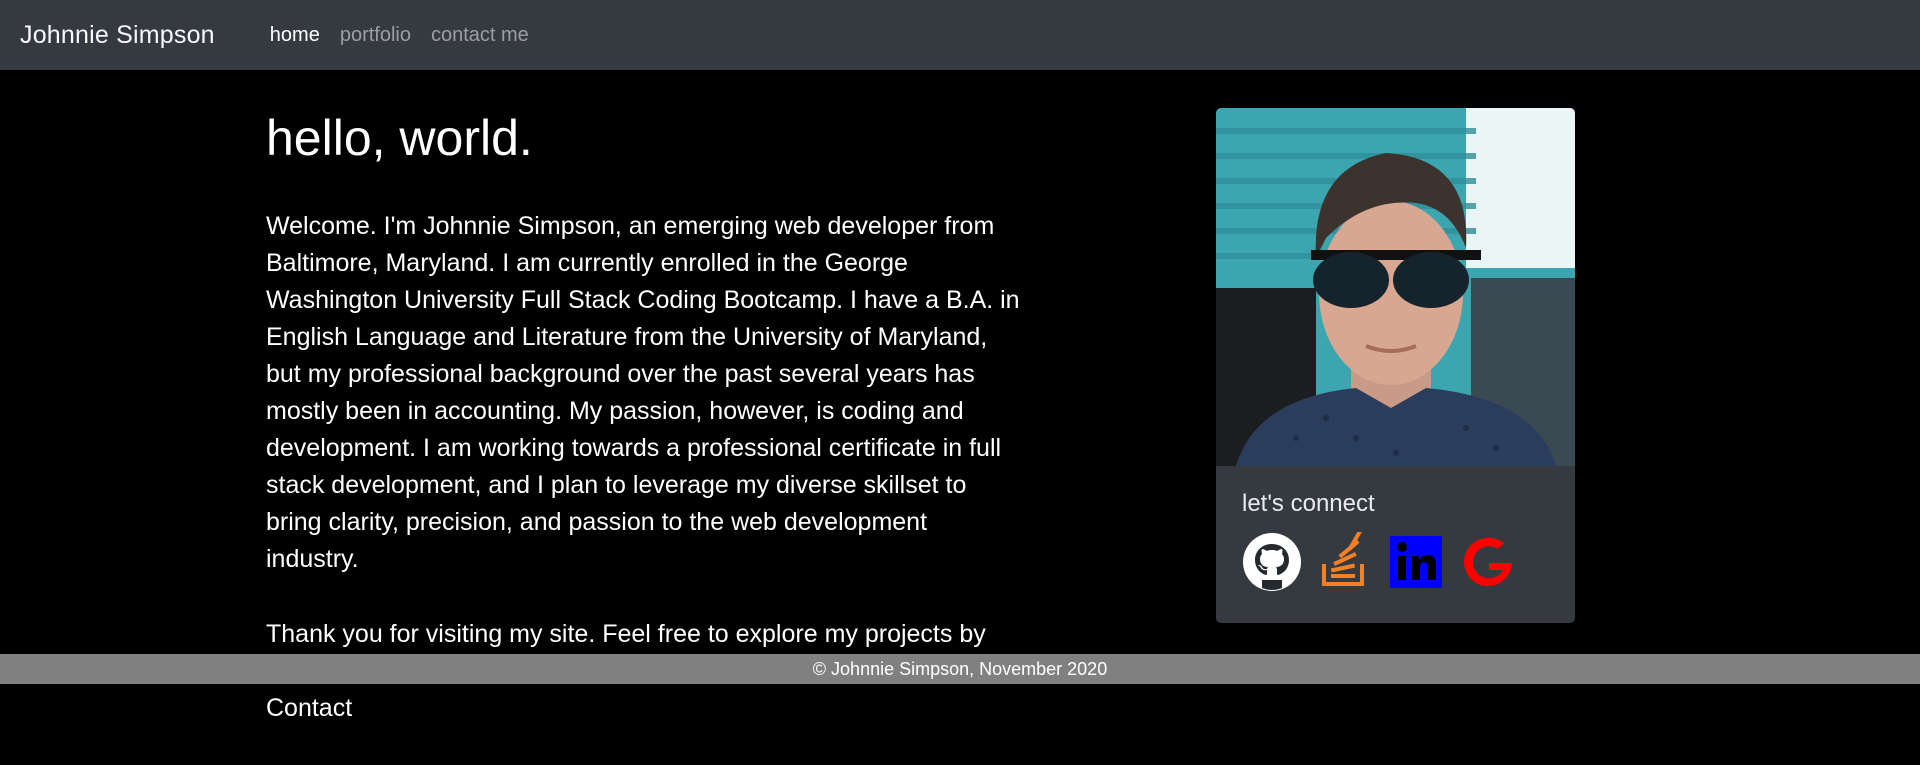 The image size is (1920, 765). What do you see at coordinates (1488, 562) in the screenshot?
I see `google-icon` at bounding box center [1488, 562].